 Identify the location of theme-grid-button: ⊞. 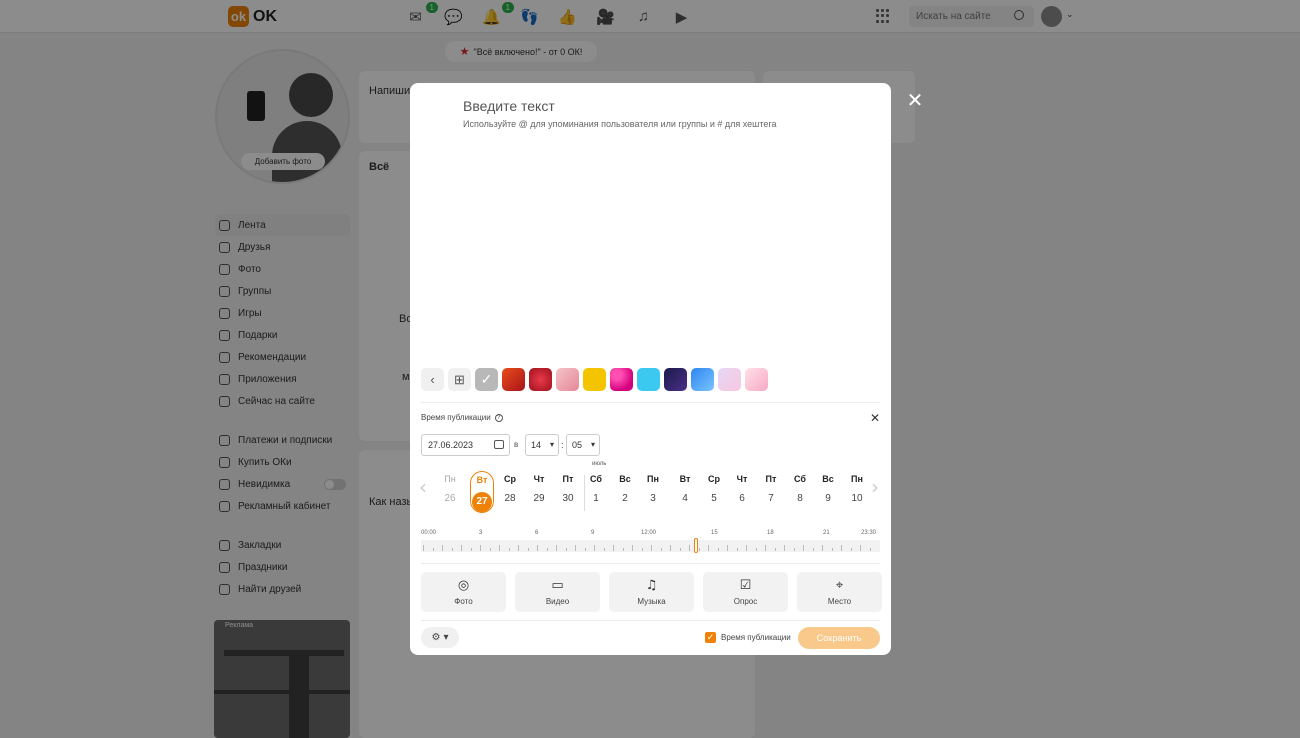
(459, 379).